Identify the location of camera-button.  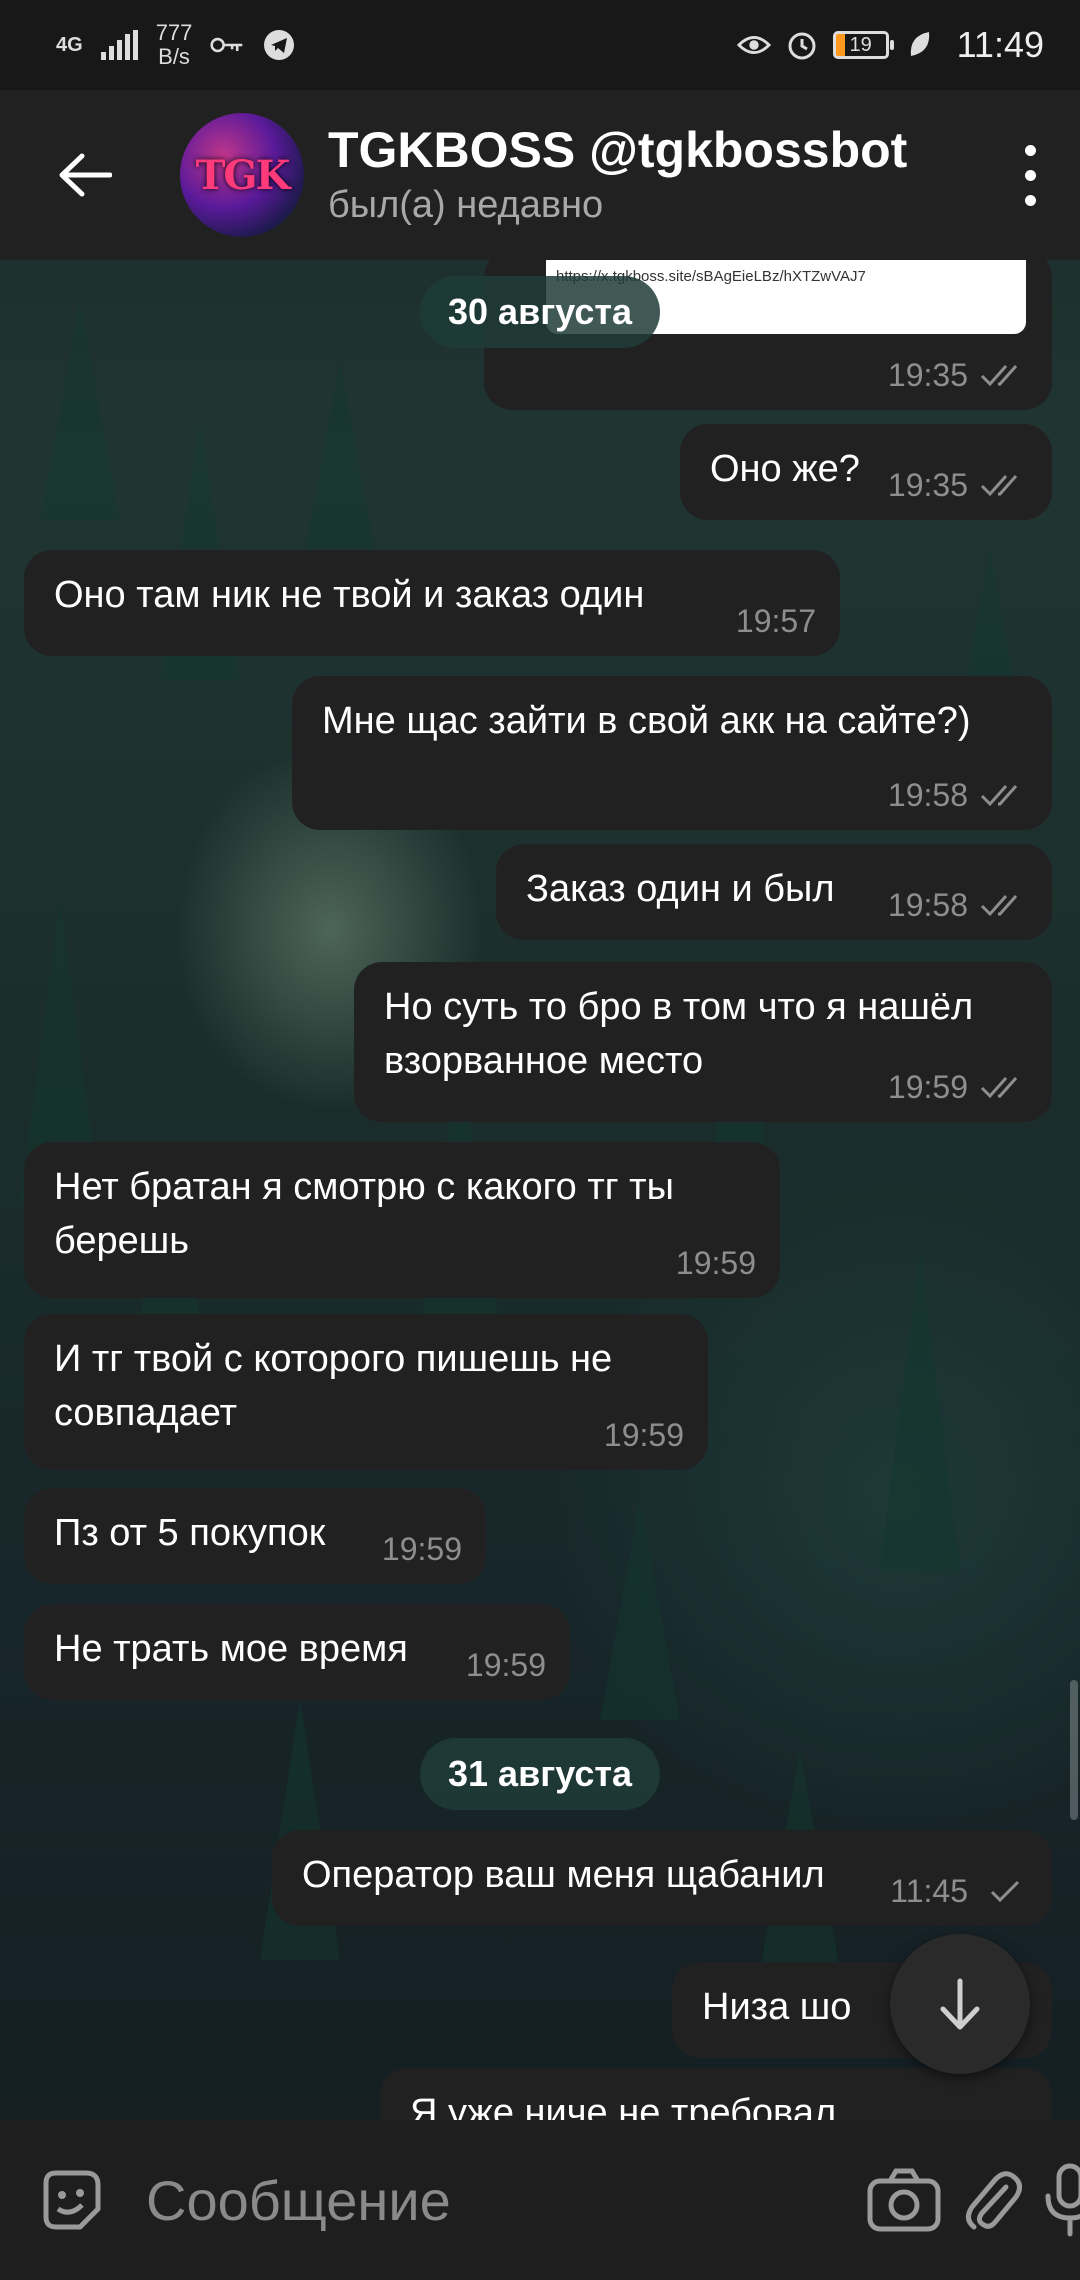
(904, 2200).